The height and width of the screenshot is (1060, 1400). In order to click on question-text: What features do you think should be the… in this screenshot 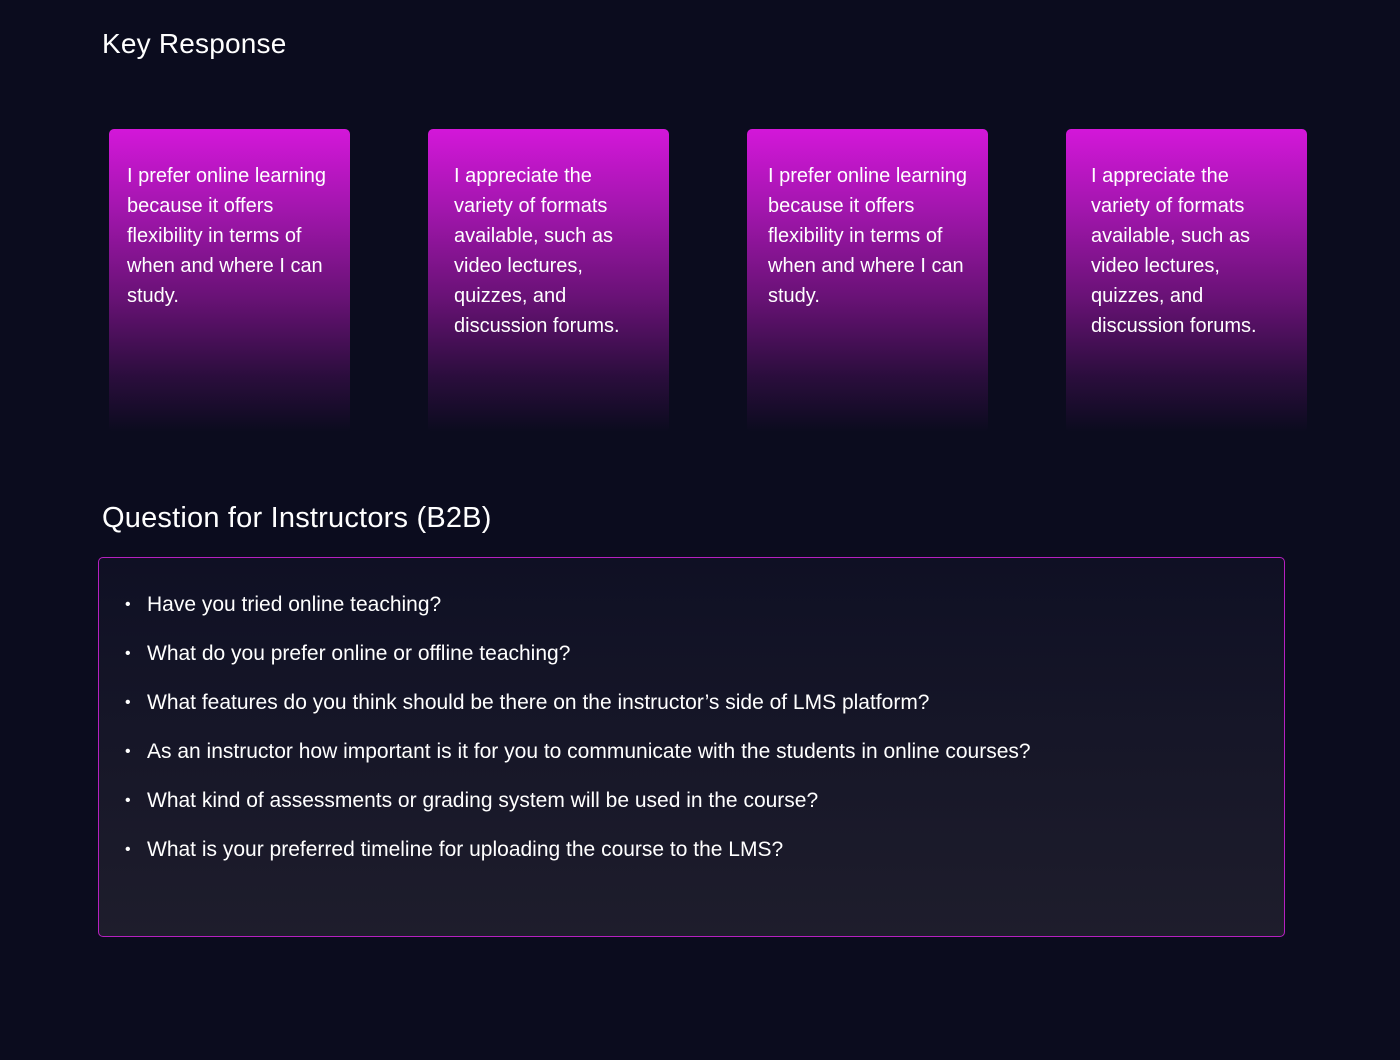, I will do `click(538, 702)`.